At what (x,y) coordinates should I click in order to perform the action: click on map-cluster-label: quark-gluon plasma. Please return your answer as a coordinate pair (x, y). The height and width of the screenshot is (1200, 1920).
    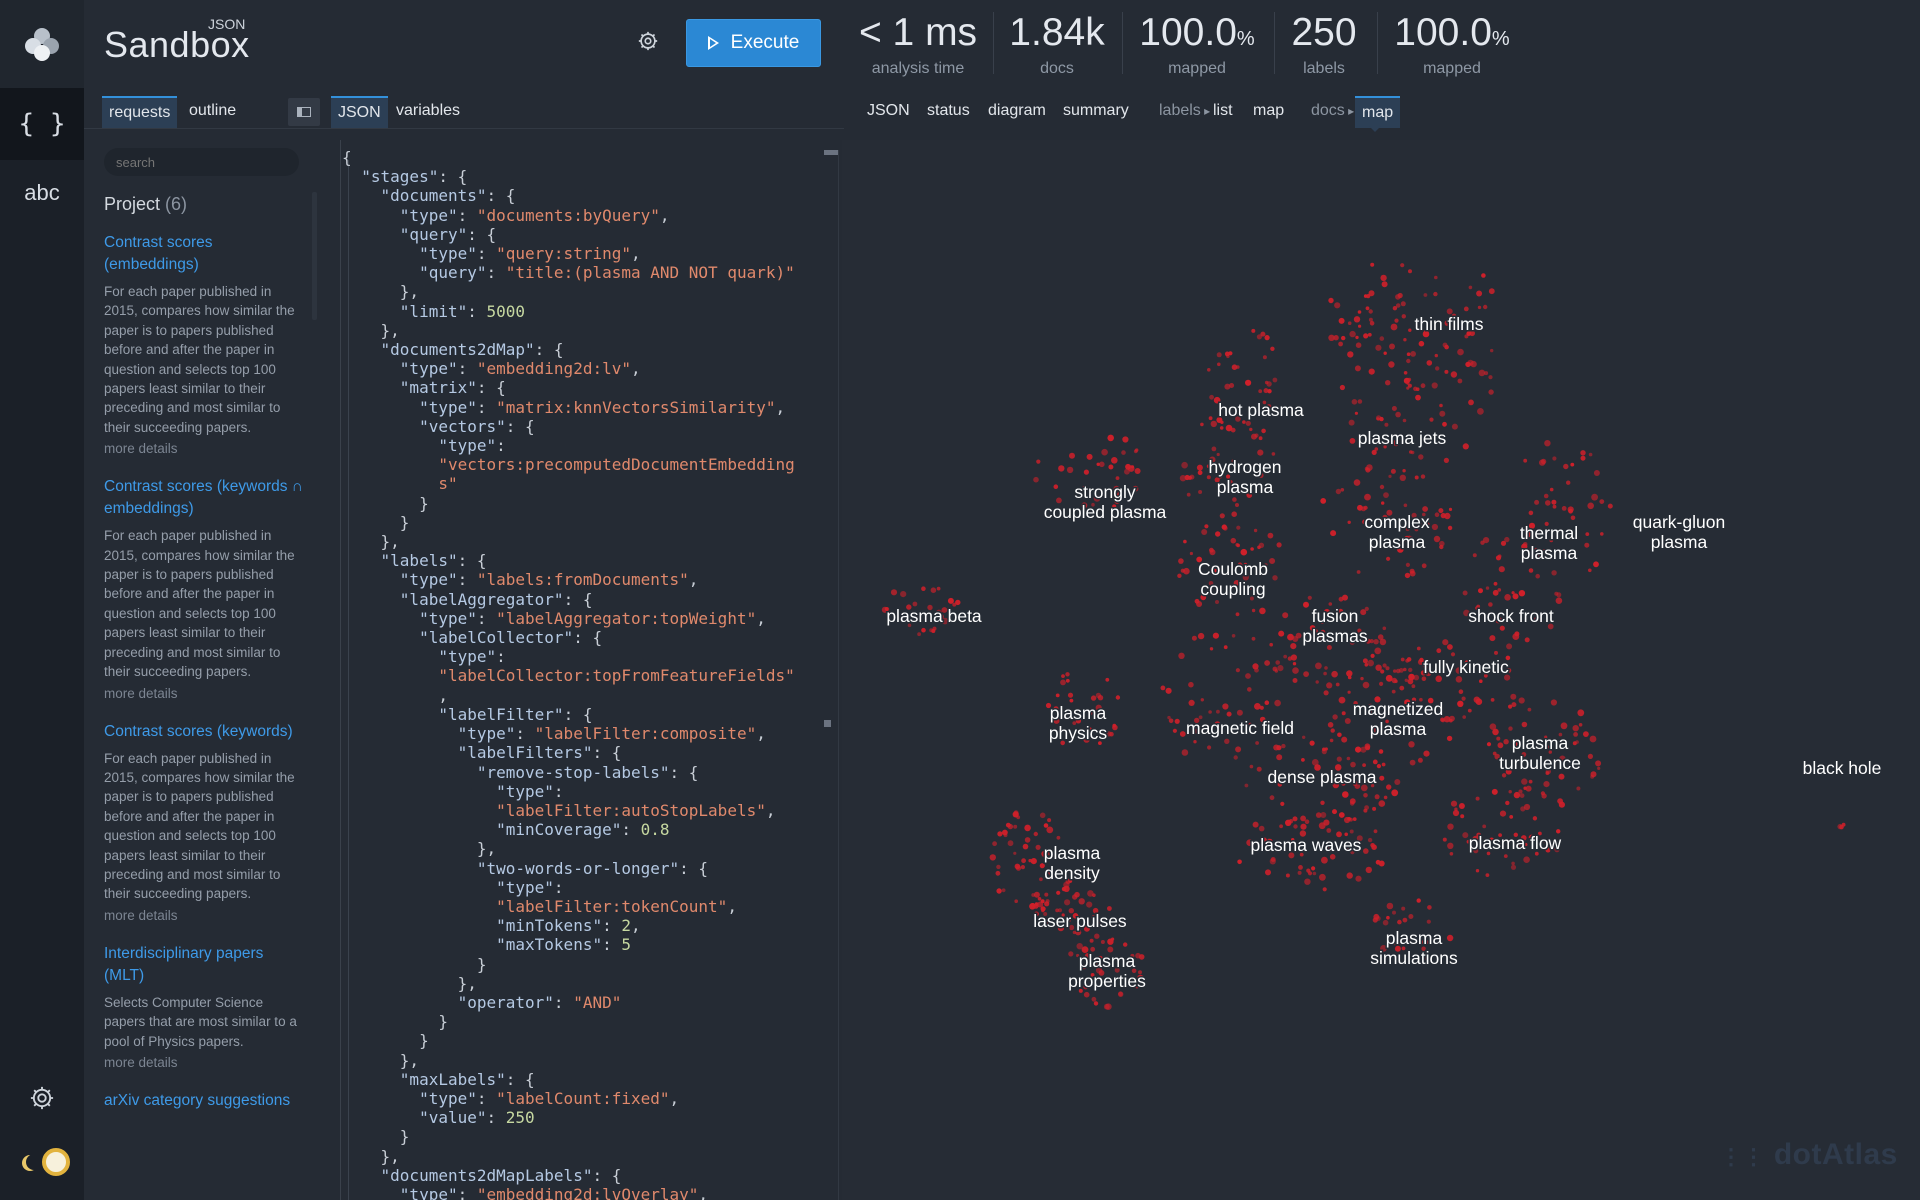
    Looking at the image, I should click on (1678, 532).